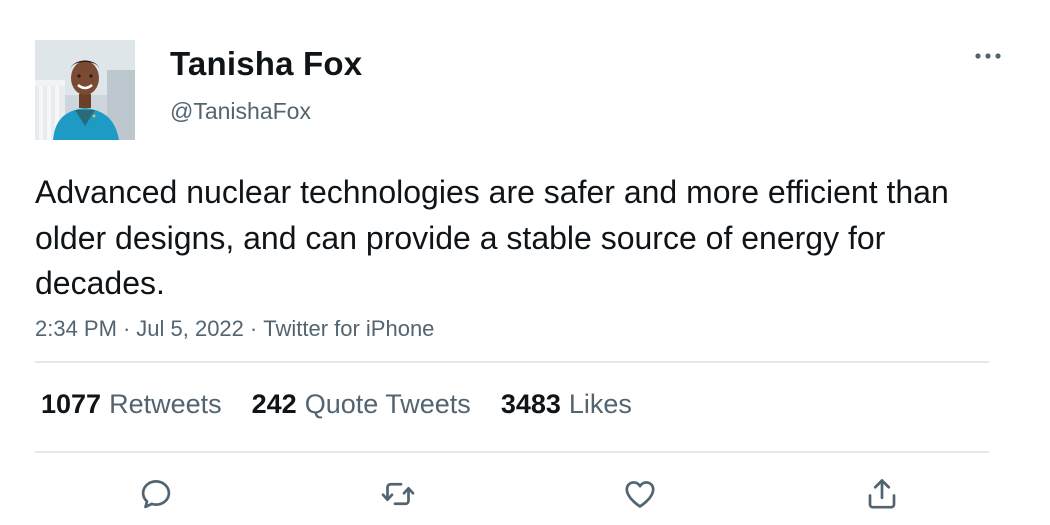  Describe the element at coordinates (266, 64) in the screenshot. I see `display-name: Tanisha Fox` at that location.